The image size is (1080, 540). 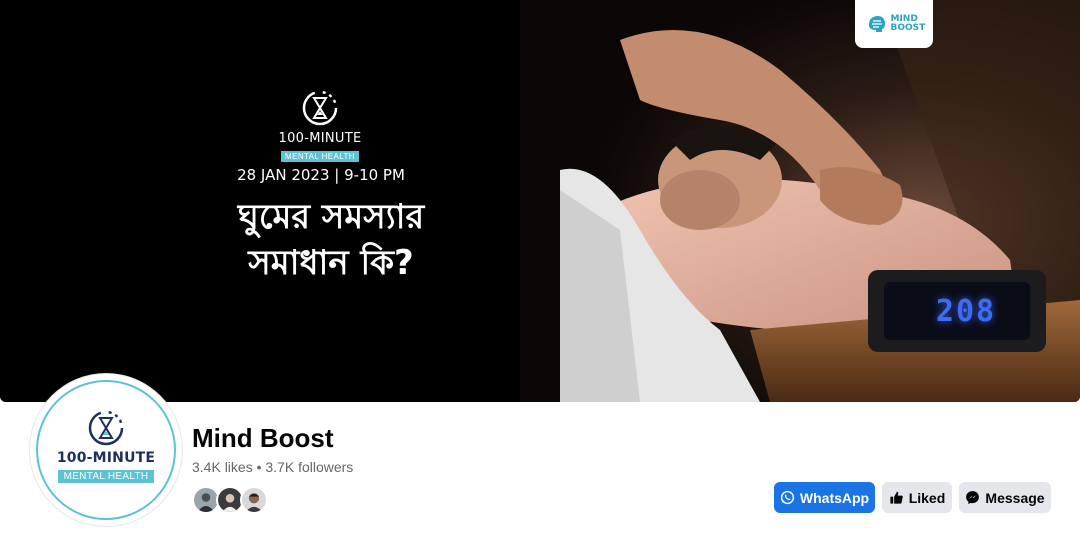 What do you see at coordinates (254, 500) in the screenshot?
I see `liker-avatar` at bounding box center [254, 500].